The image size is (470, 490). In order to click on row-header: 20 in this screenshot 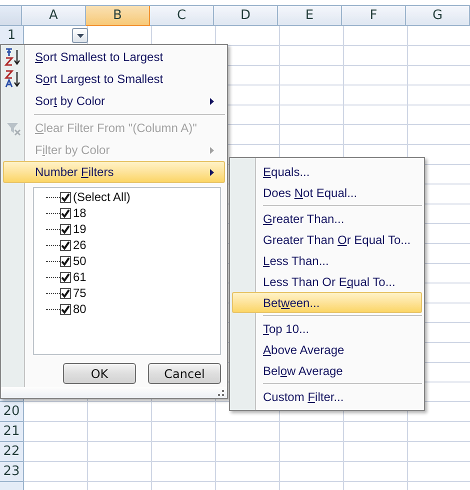, I will do `click(12, 412)`.